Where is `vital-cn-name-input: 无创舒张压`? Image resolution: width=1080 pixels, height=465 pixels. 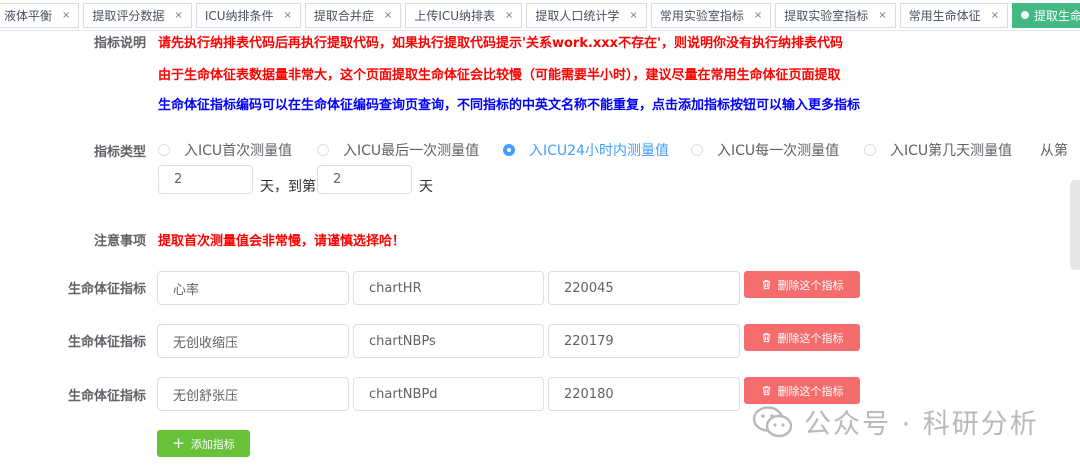 vital-cn-name-input: 无创舒张压 is located at coordinates (253, 394).